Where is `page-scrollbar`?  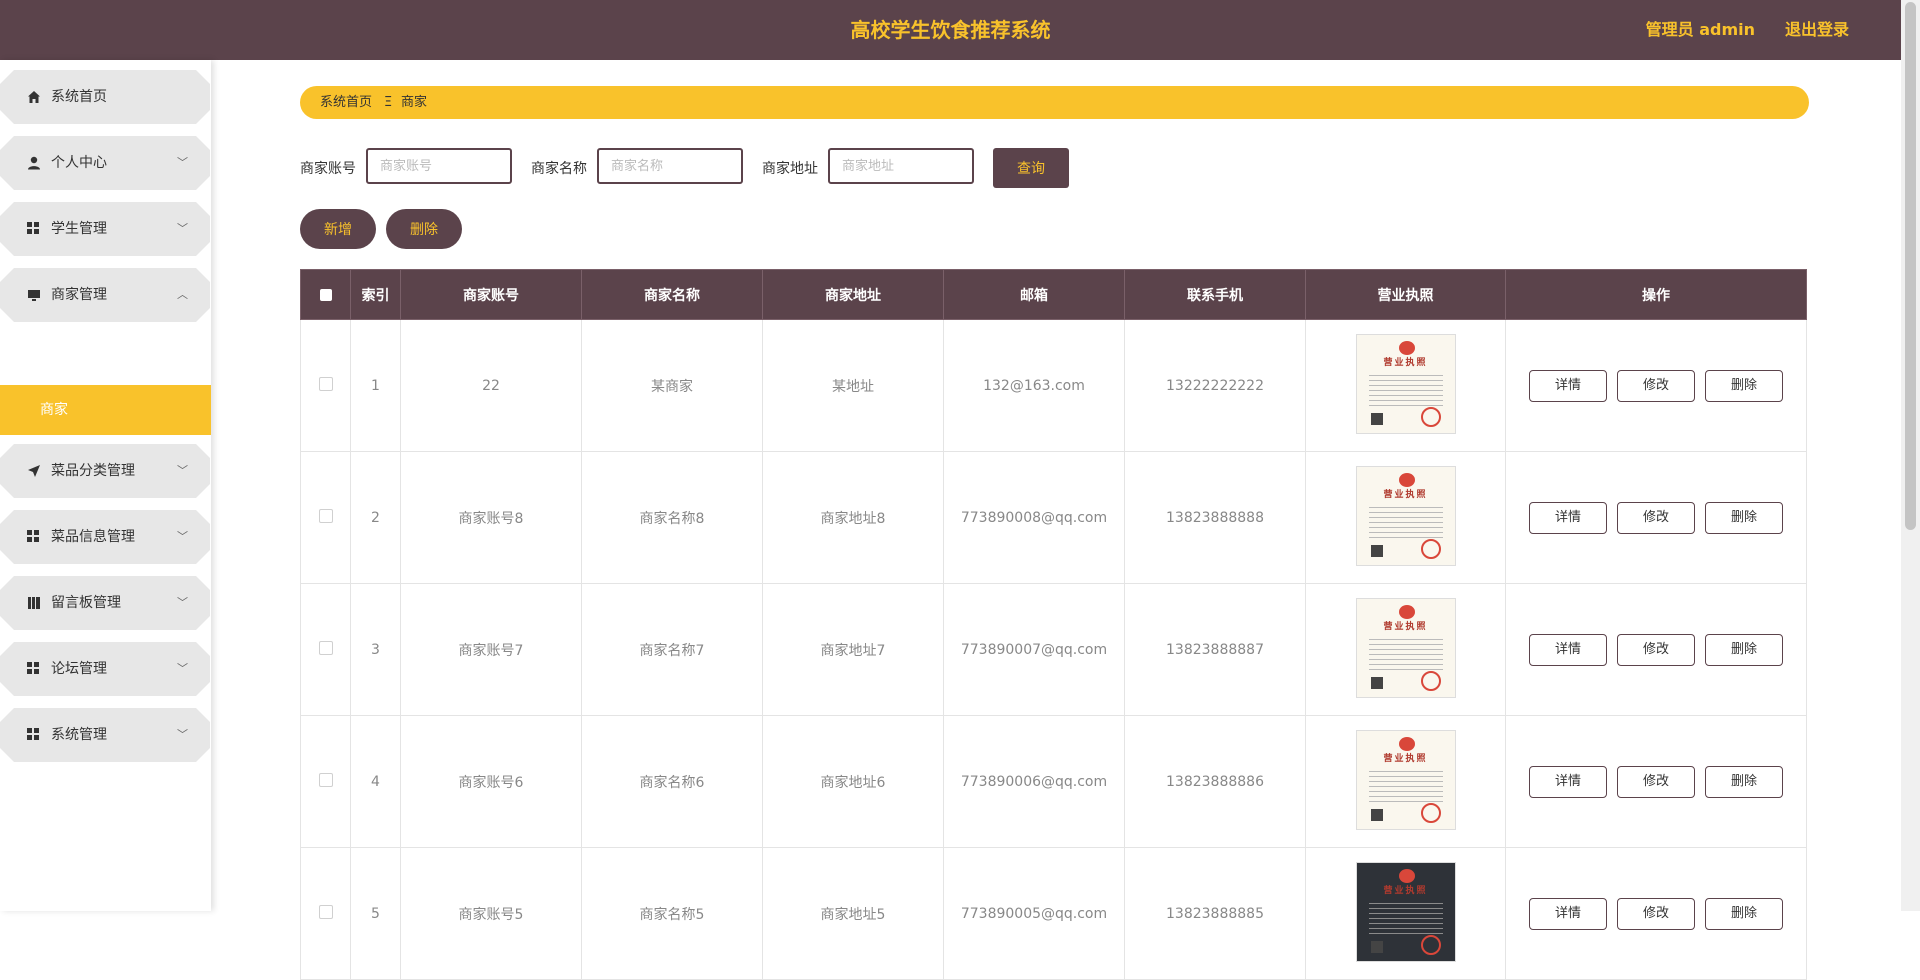
page-scrollbar is located at coordinates (1910, 455).